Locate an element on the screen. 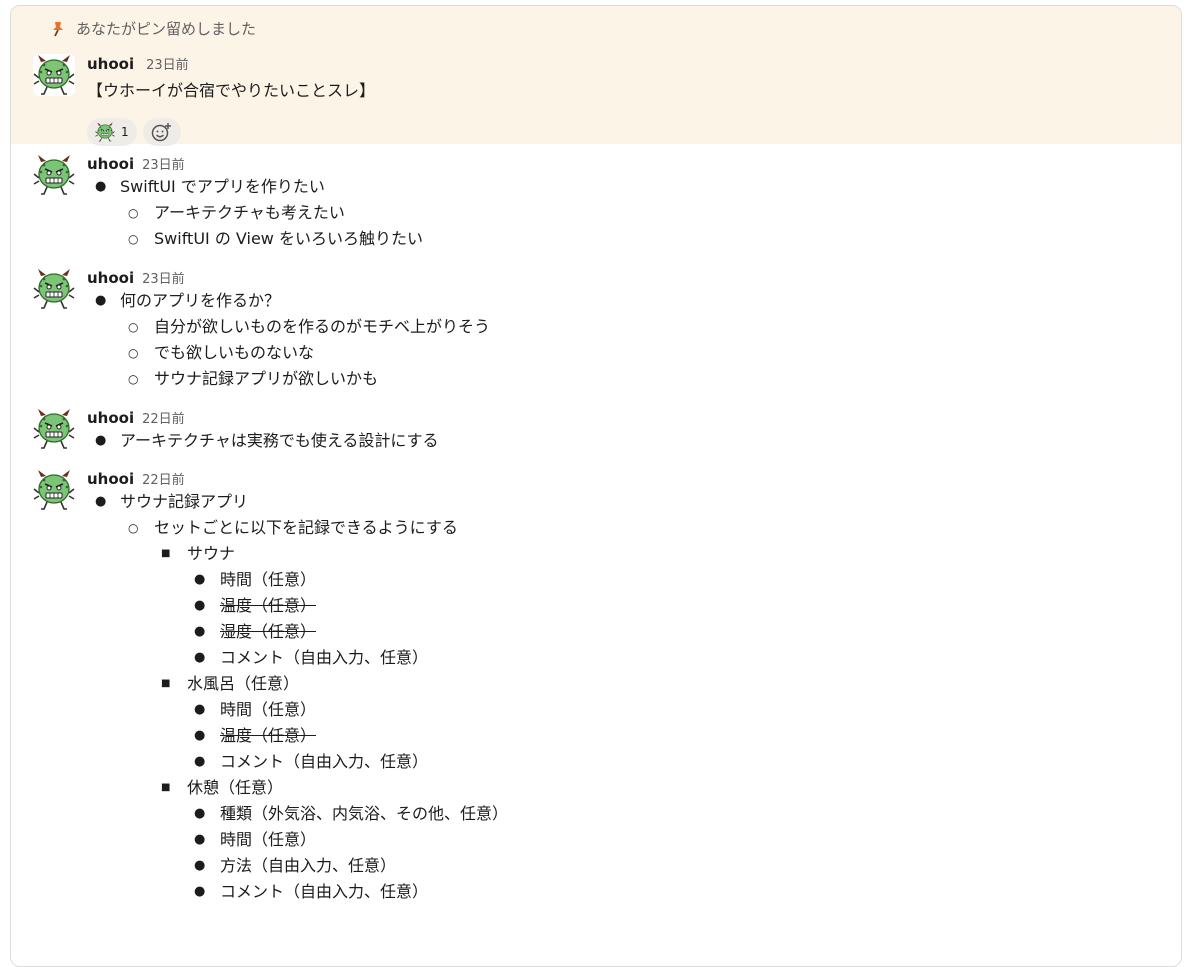 This screenshot has height=967, width=1200. item-text: 水風呂（任意） is located at coordinates (243, 683).